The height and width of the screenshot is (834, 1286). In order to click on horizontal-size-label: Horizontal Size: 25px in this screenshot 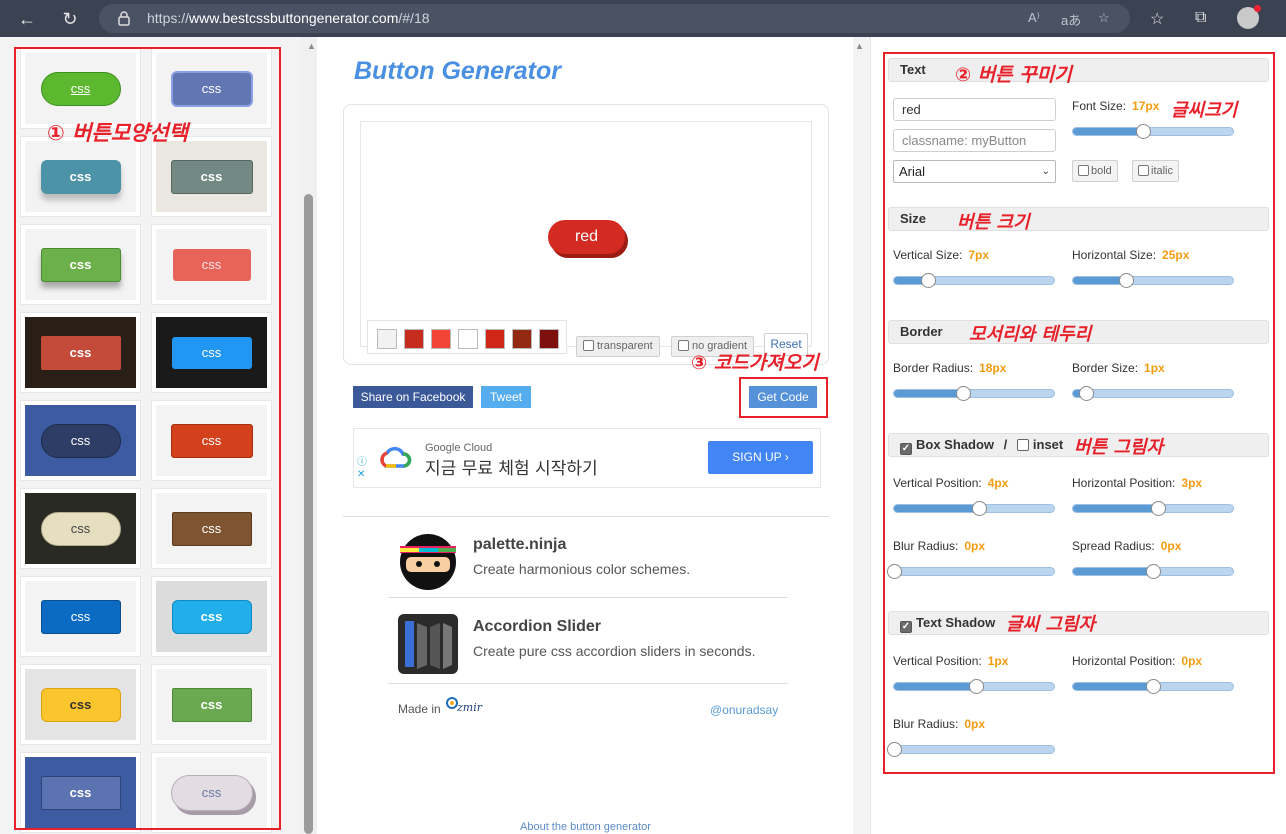, I will do `click(1131, 255)`.